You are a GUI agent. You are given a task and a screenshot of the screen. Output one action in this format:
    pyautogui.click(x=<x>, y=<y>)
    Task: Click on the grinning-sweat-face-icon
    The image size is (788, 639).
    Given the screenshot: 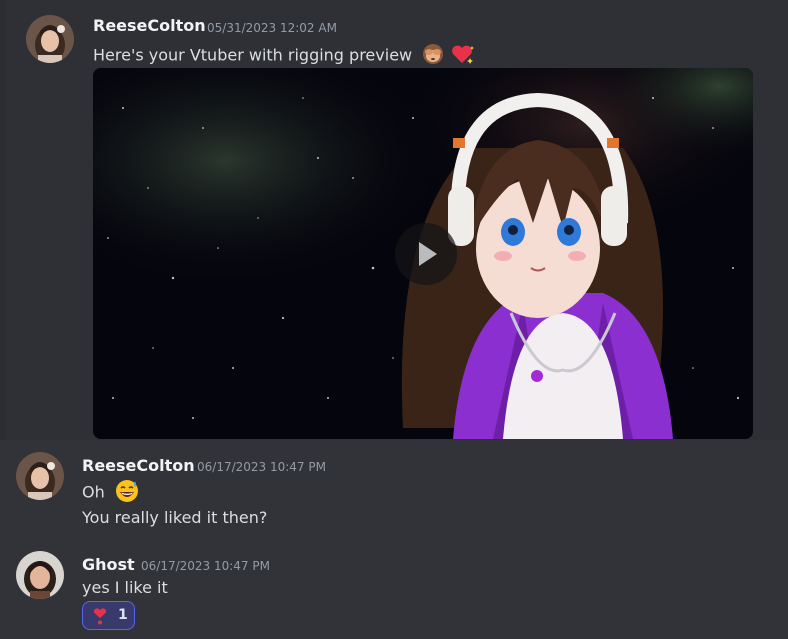 What is the action you would take?
    pyautogui.click(x=127, y=493)
    